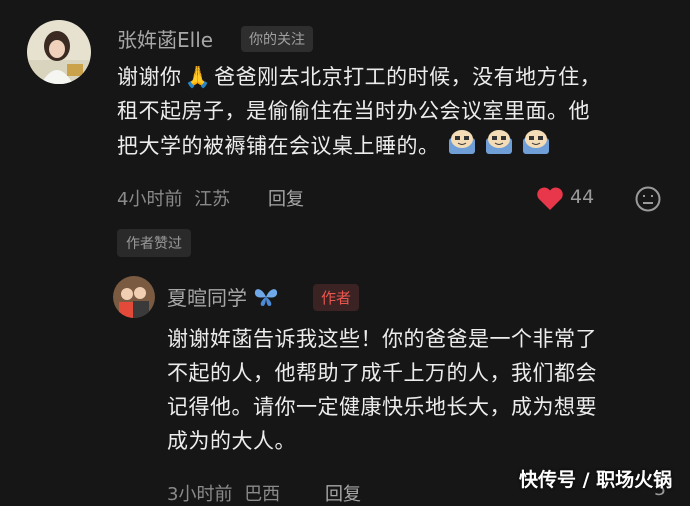  I want to click on reply-line-1: 谢谢姩菡告诉我这些！你的爸爸是一个非常了, so click(382, 339).